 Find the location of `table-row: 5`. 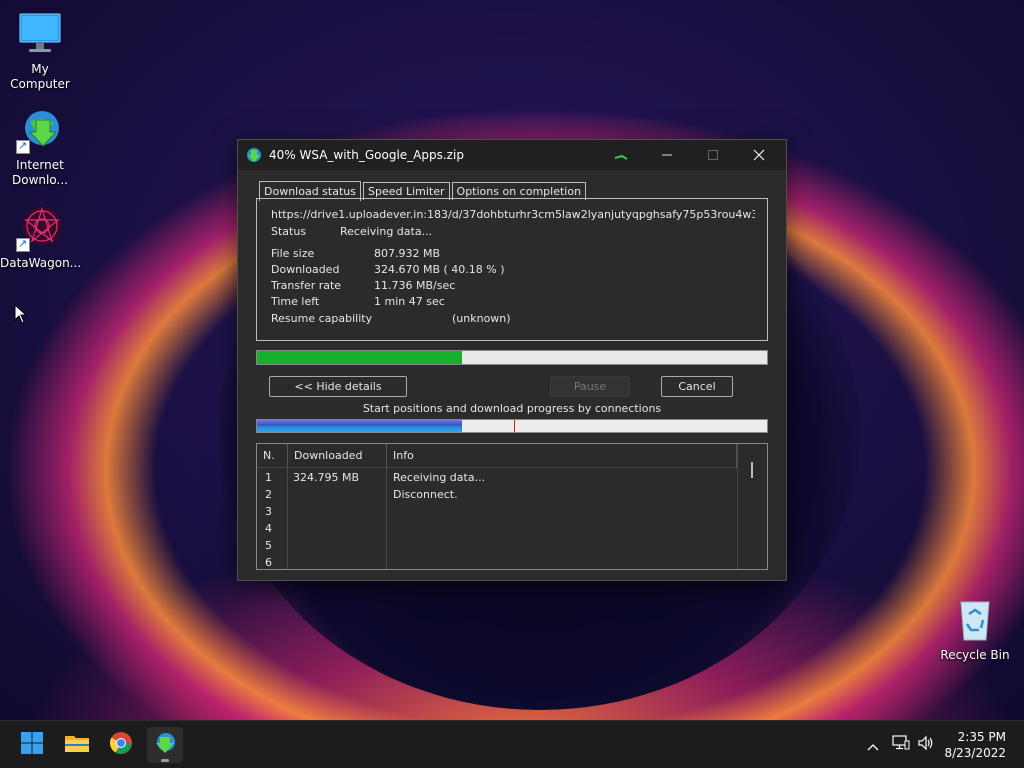

table-row: 5 is located at coordinates (497, 545).